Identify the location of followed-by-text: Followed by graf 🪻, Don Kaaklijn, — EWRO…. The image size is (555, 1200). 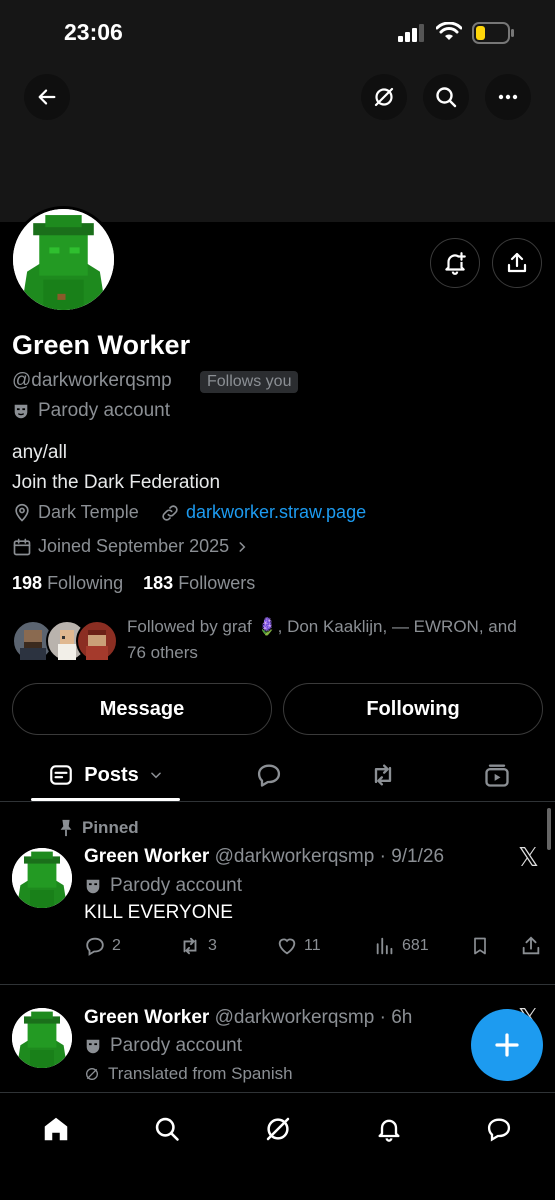
(332, 640).